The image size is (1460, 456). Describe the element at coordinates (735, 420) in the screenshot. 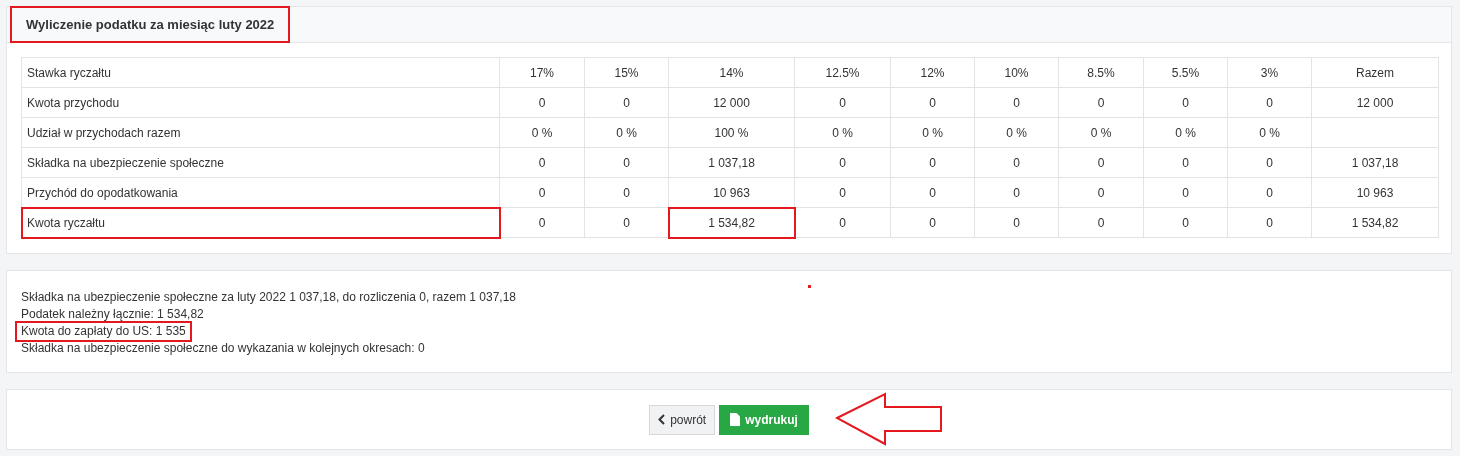

I see `document-icon` at that location.